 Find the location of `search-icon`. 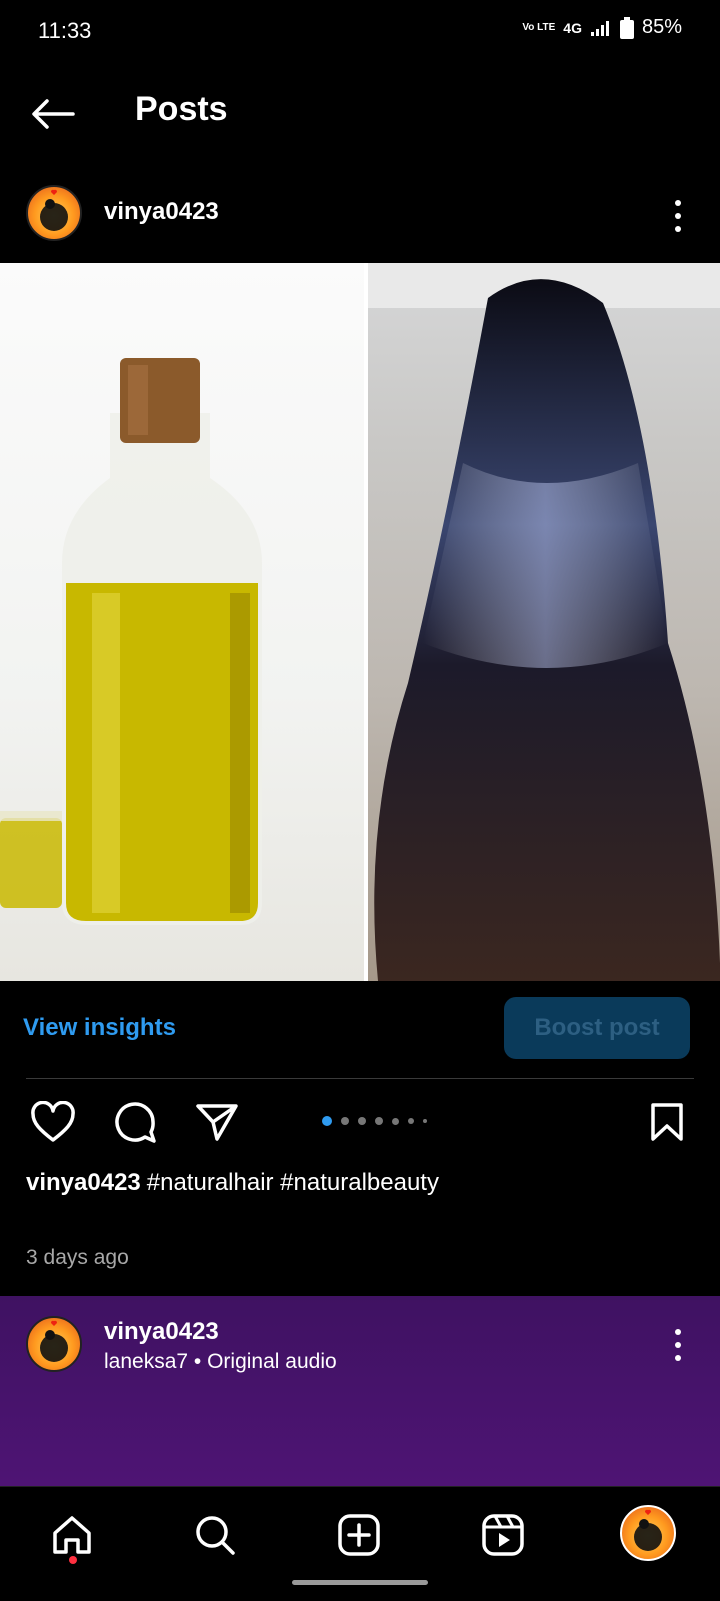

search-icon is located at coordinates (215, 1535).